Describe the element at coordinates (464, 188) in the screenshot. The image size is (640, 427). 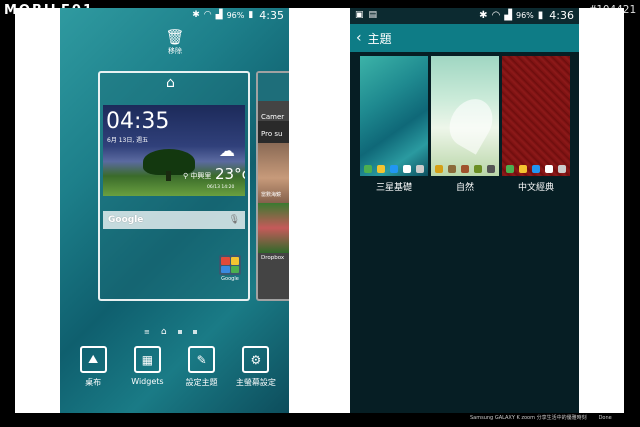
I see `theme-name: 自然` at that location.